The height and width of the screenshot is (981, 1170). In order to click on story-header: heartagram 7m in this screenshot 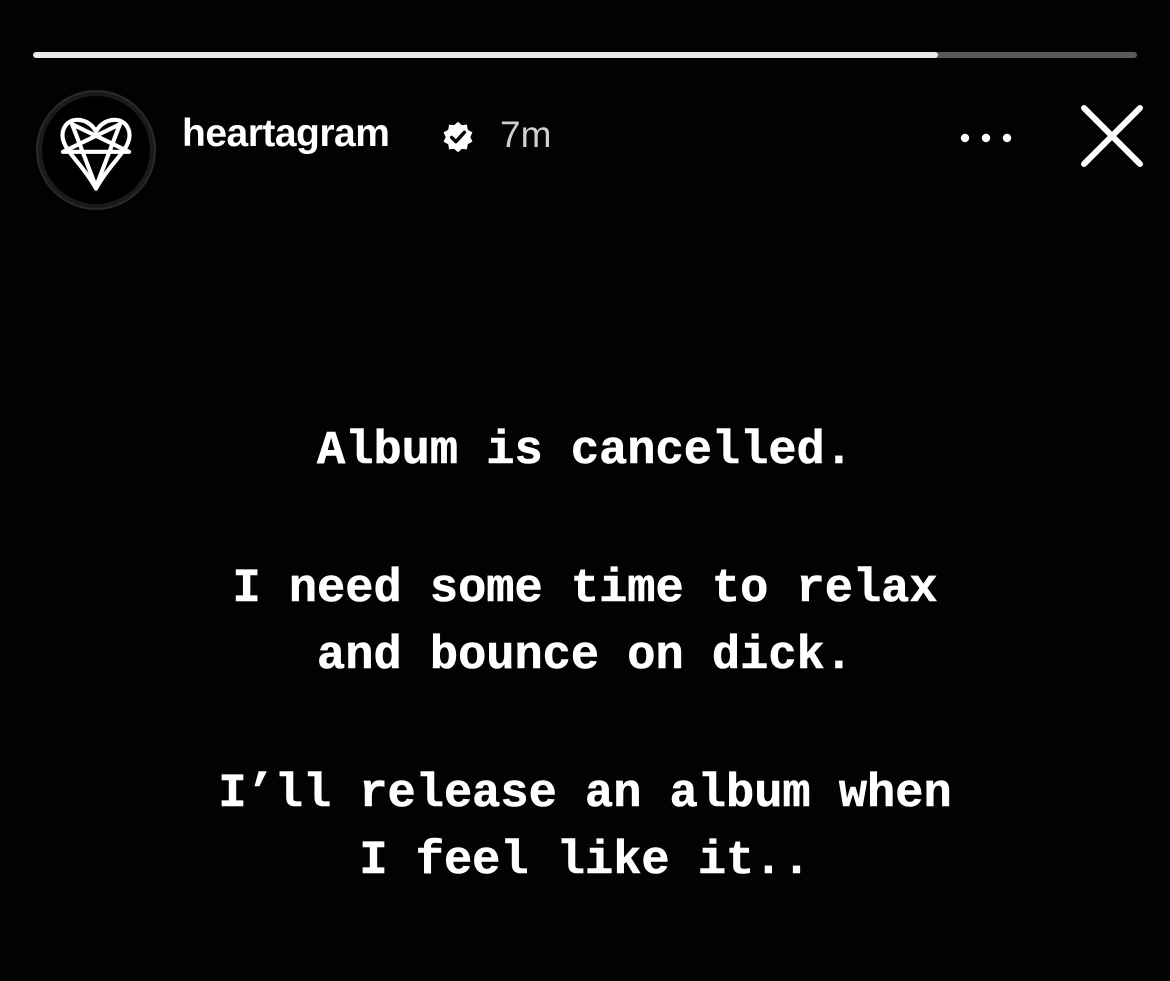, I will do `click(592, 150)`.